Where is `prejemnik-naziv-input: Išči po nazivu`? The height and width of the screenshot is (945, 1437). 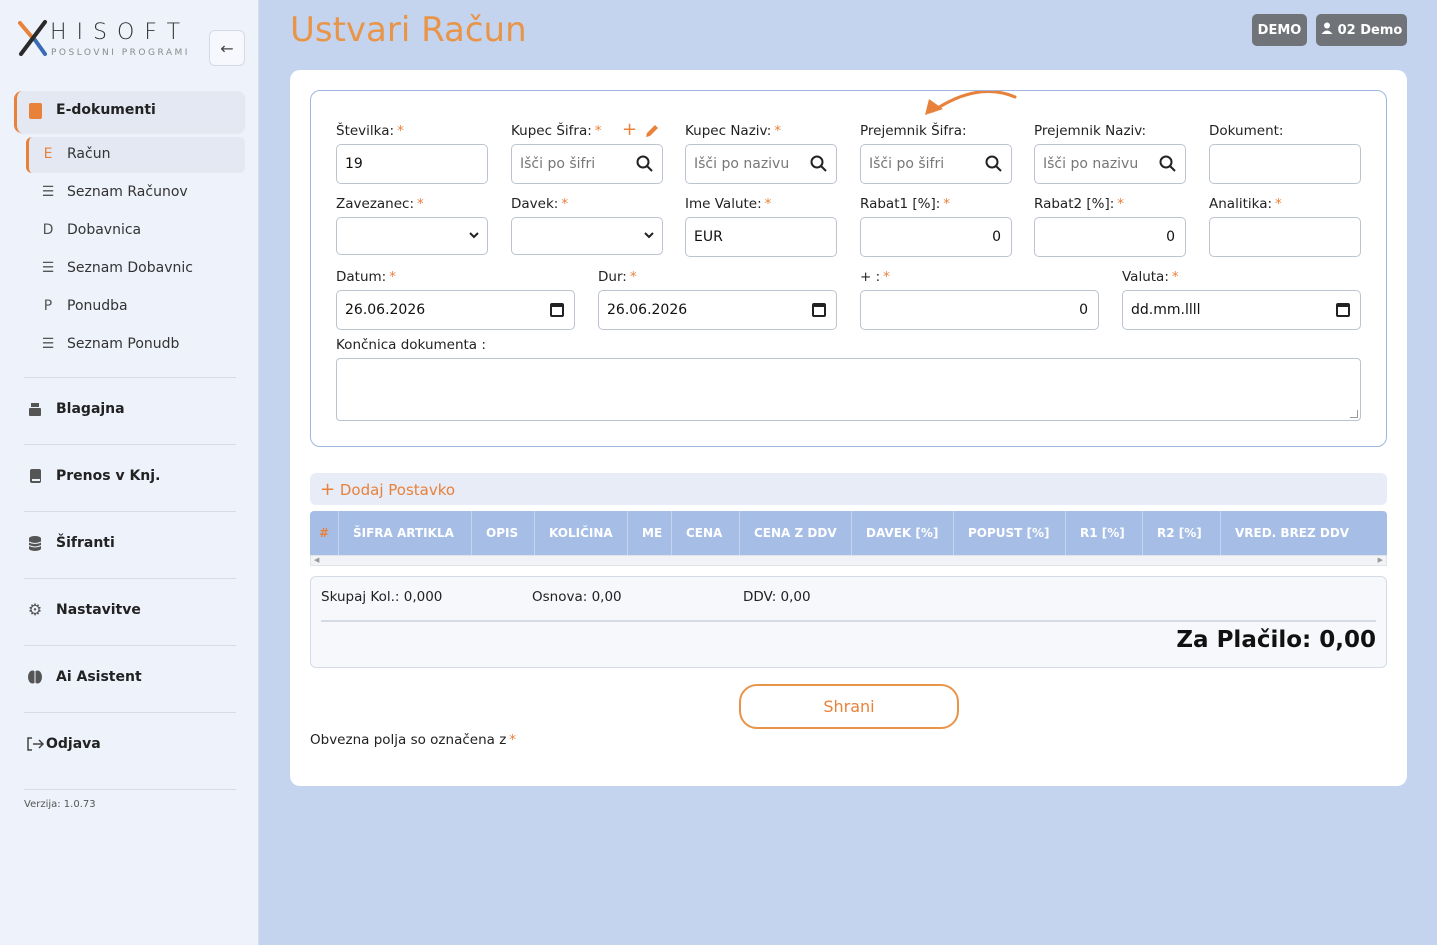
prejemnik-naziv-input: Išči po nazivu is located at coordinates (1110, 164).